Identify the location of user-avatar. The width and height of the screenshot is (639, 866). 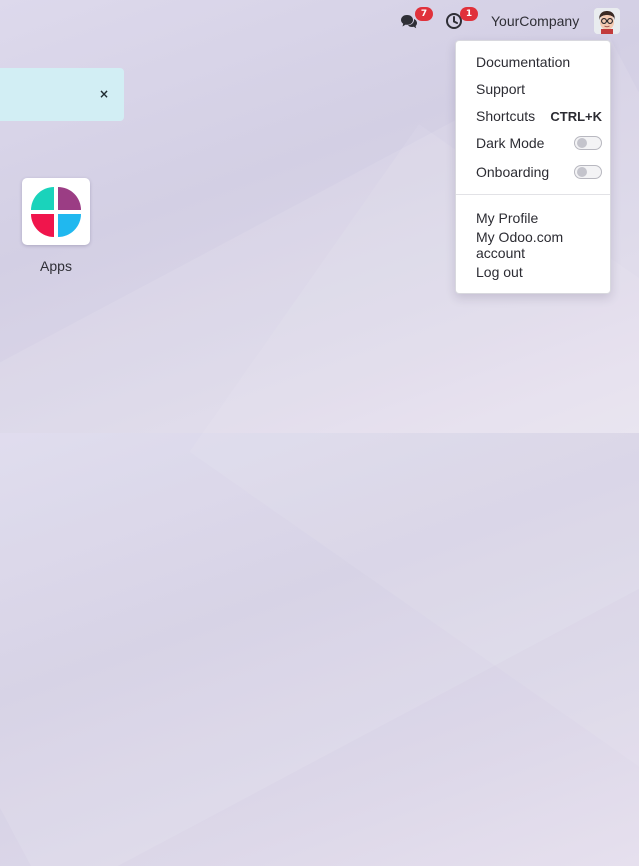
(607, 21).